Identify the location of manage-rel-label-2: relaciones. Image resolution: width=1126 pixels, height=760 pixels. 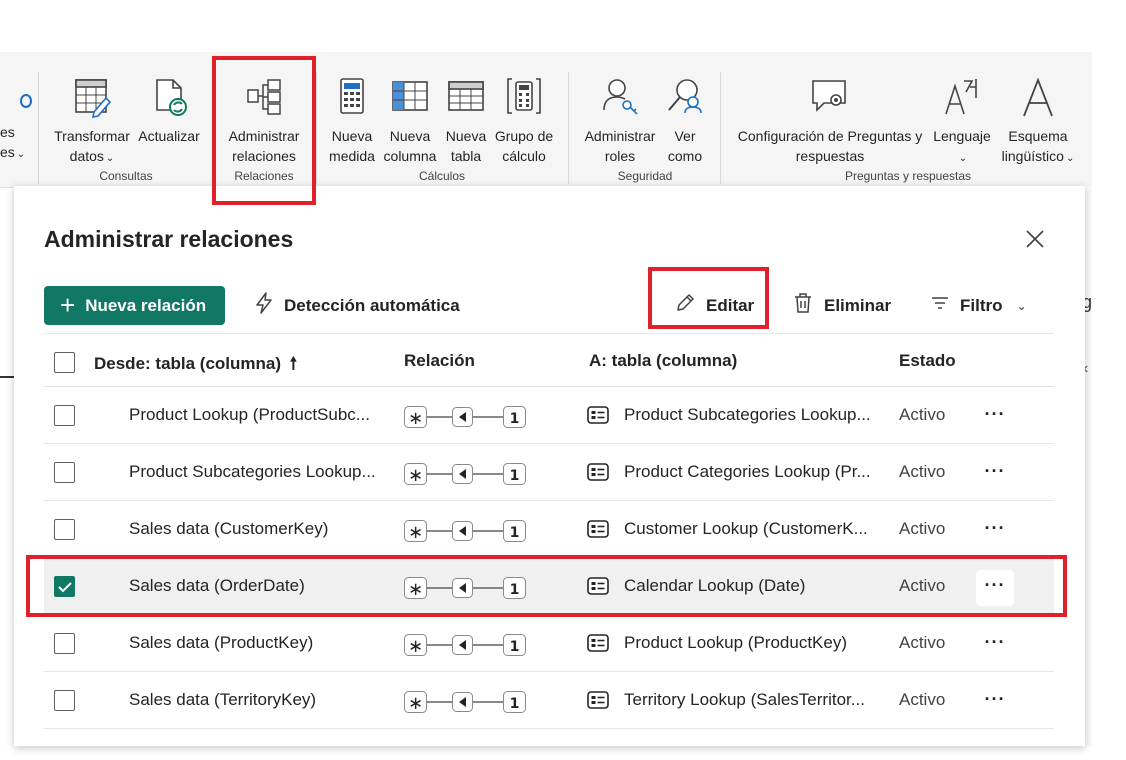
(264, 156).